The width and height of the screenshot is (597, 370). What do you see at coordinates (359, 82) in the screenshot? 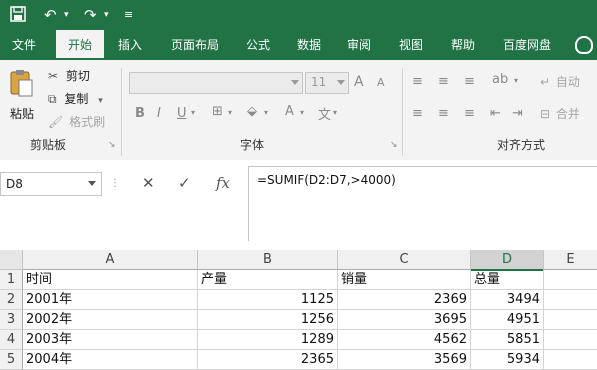
I see `increase-font-icon: A` at bounding box center [359, 82].